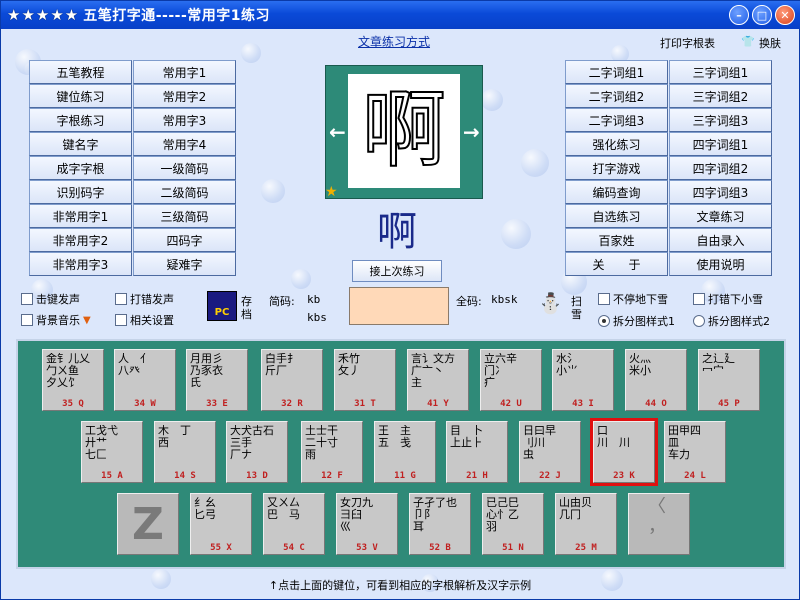 This screenshot has width=800, height=600. What do you see at coordinates (720, 264) in the screenshot?
I see `right-menu-button: 使用说明` at bounding box center [720, 264].